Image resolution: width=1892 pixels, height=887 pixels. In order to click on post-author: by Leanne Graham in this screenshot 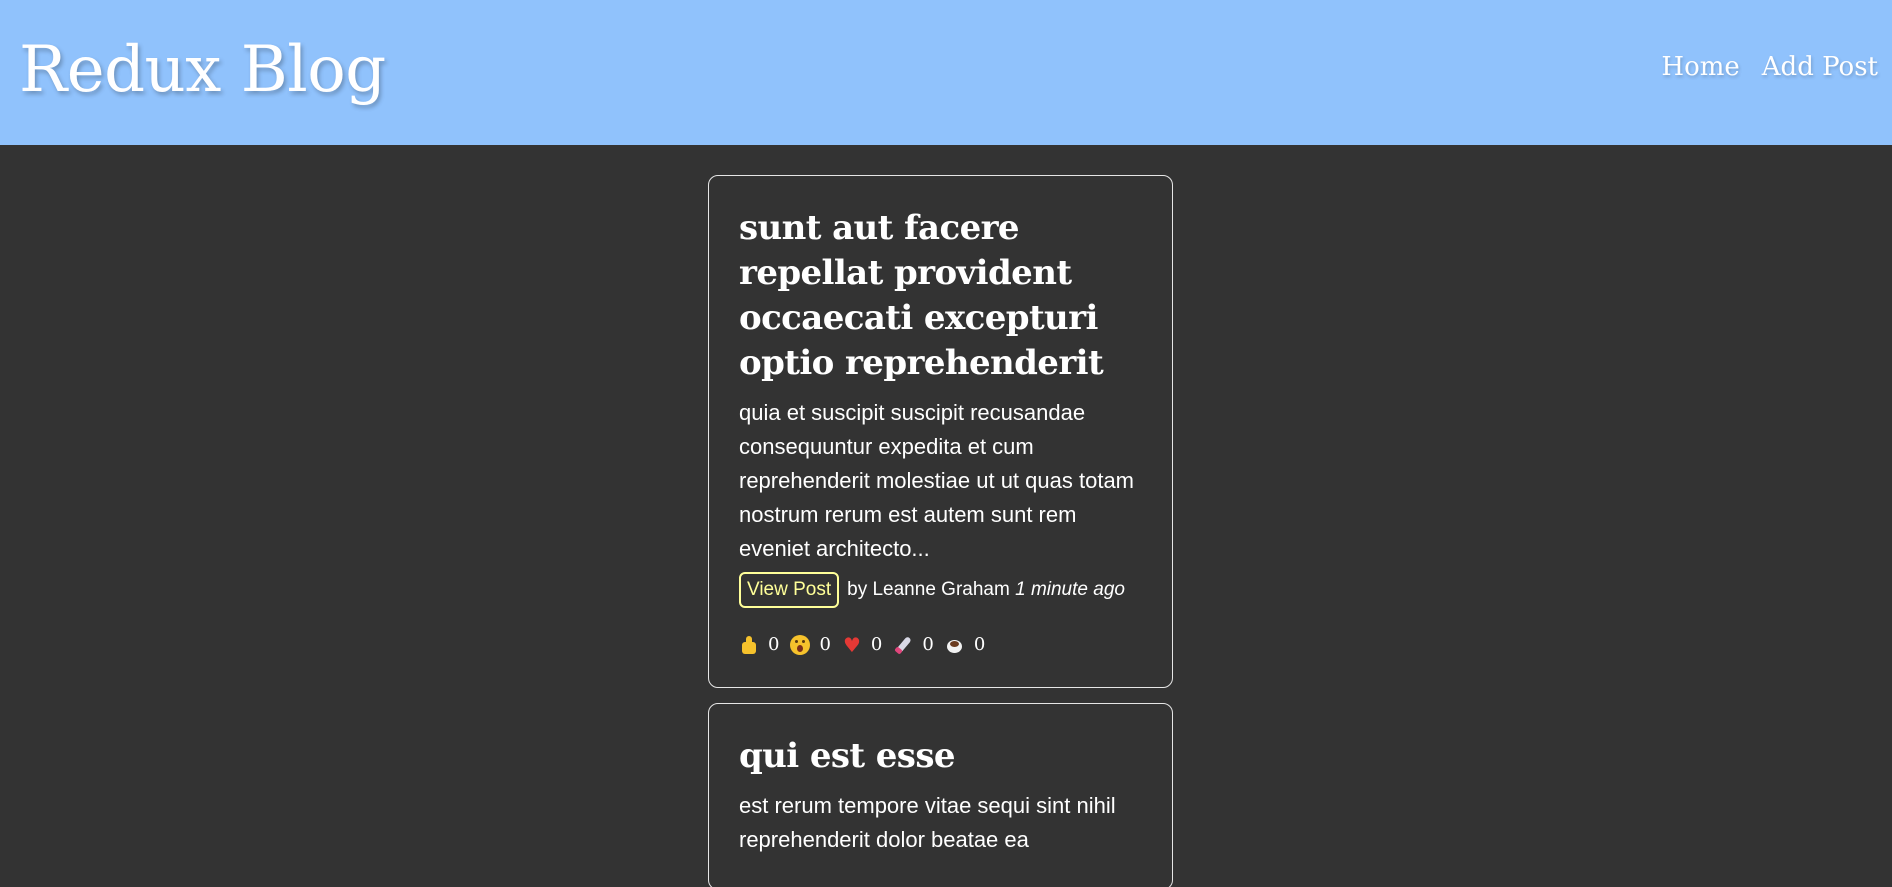, I will do `click(928, 589)`.